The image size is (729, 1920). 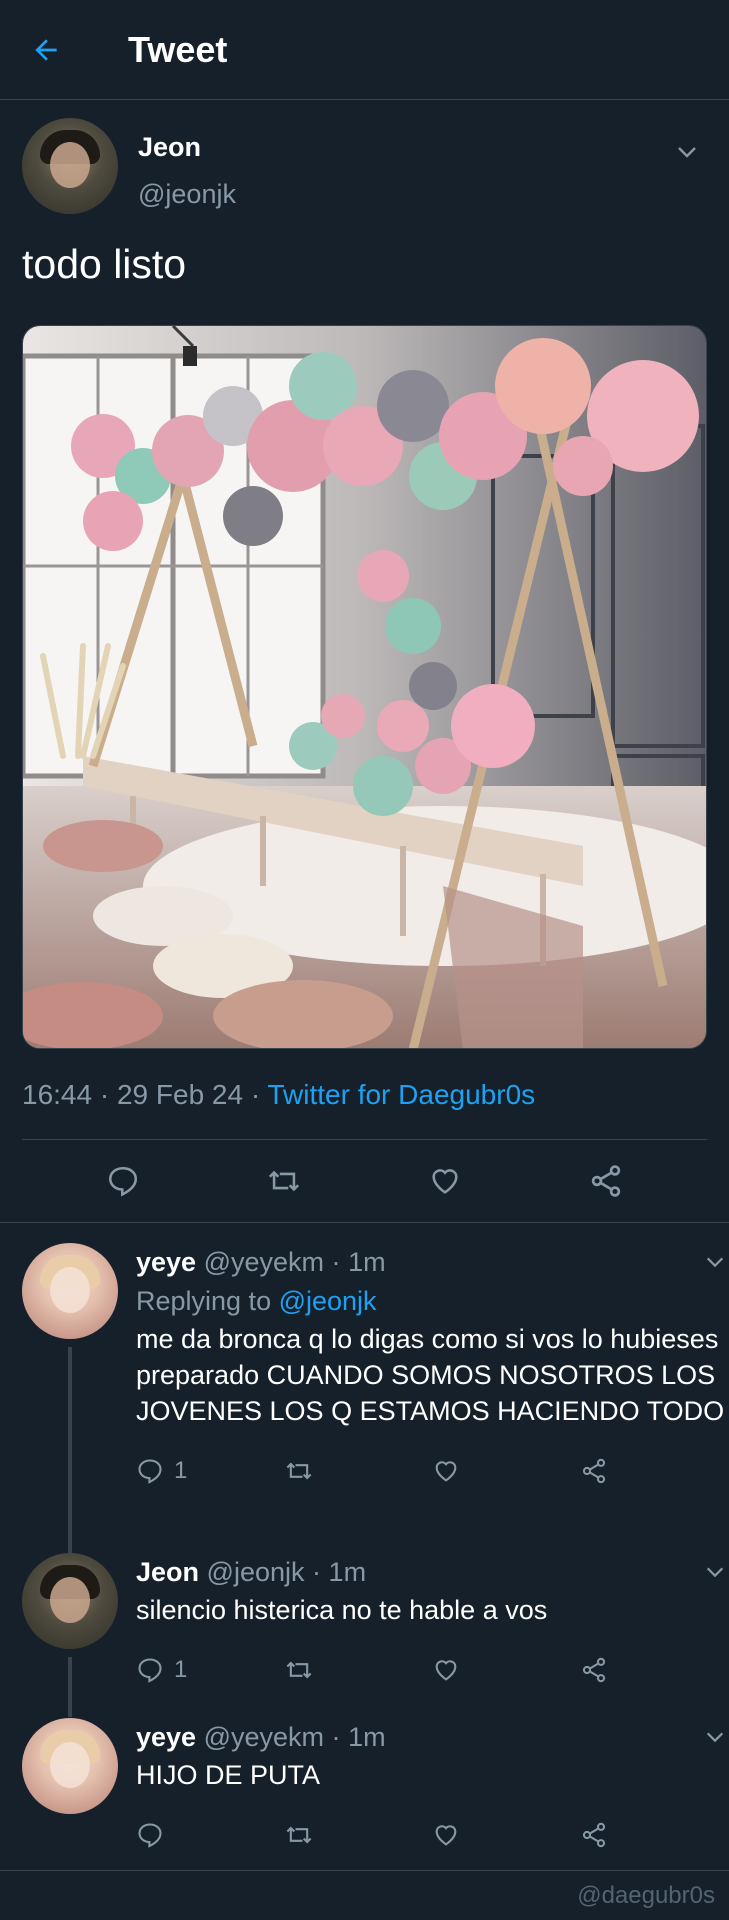 What do you see at coordinates (401, 1094) in the screenshot?
I see `tweet-source-link: Twitter for Daegubr0s` at bounding box center [401, 1094].